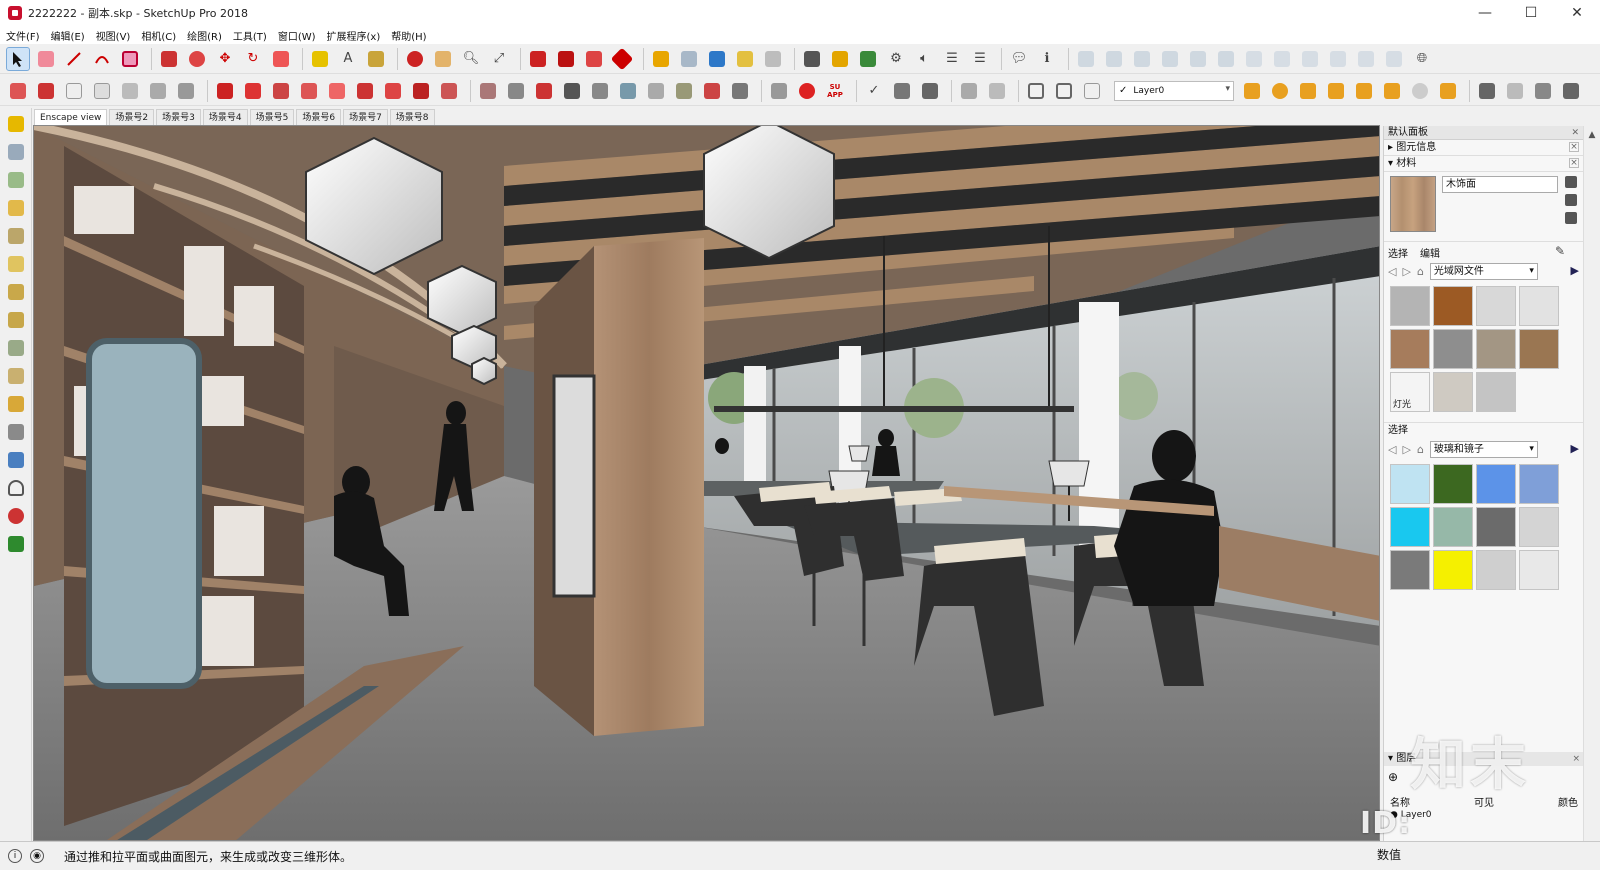 The width and height of the screenshot is (1600, 870). I want to click on text-tool-icon: A, so click(348, 59).